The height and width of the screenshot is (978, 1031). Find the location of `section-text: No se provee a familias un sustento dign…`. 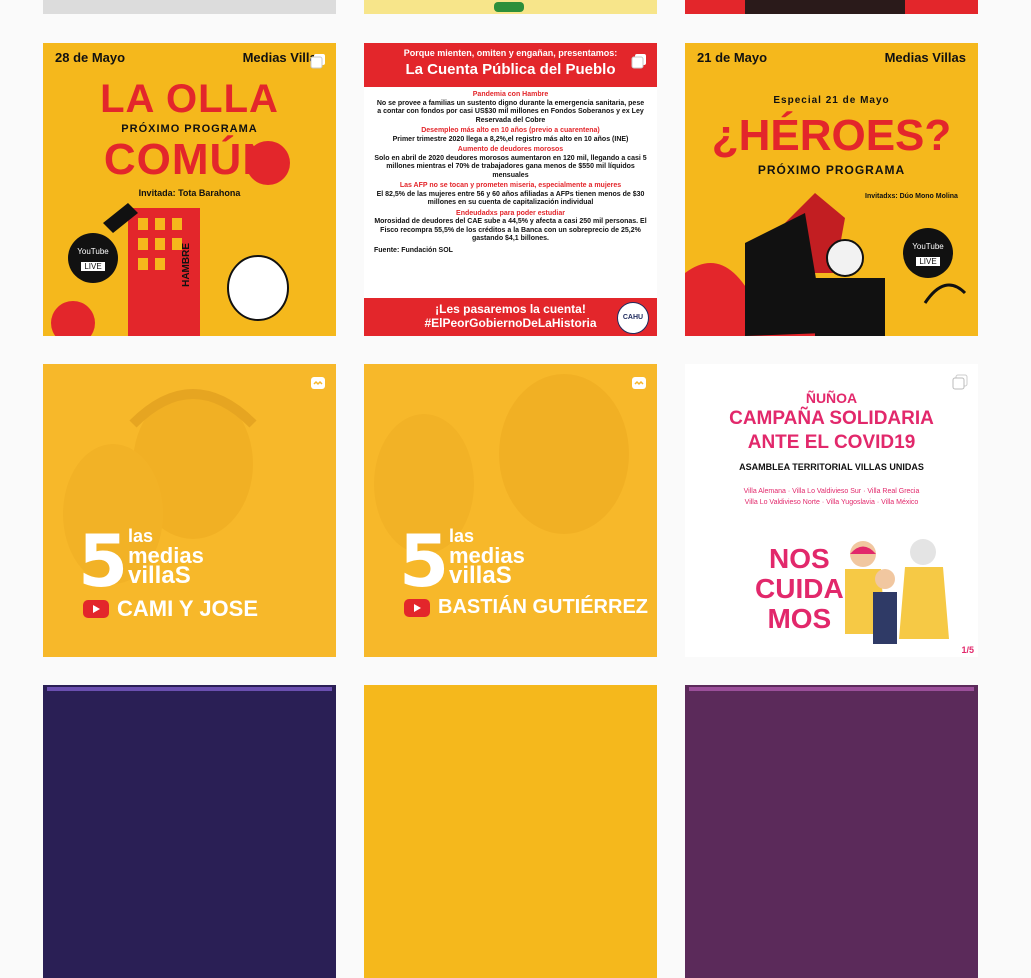

section-text: No se provee a familias un sustento dign… is located at coordinates (510, 111).